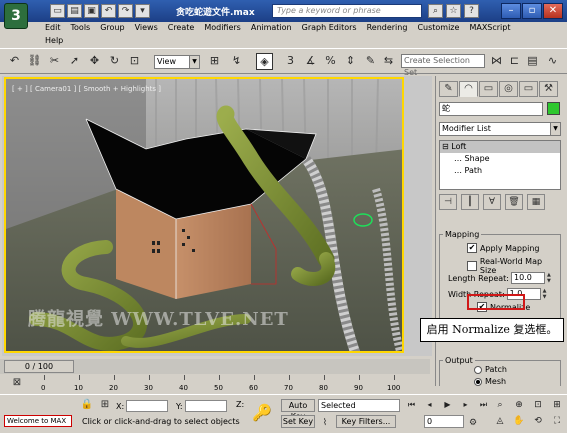  Describe the element at coordinates (519, 406) in the screenshot. I see `zoom-all-icon: ⊕` at that location.